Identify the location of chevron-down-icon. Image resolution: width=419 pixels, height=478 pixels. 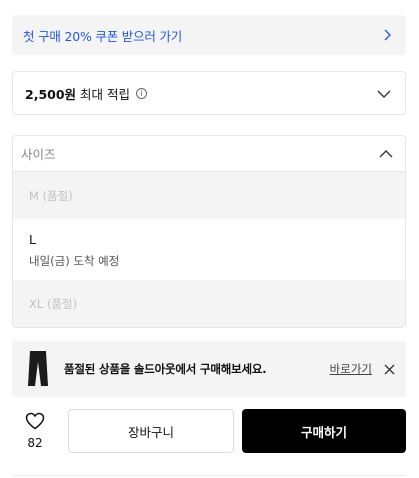
(384, 93).